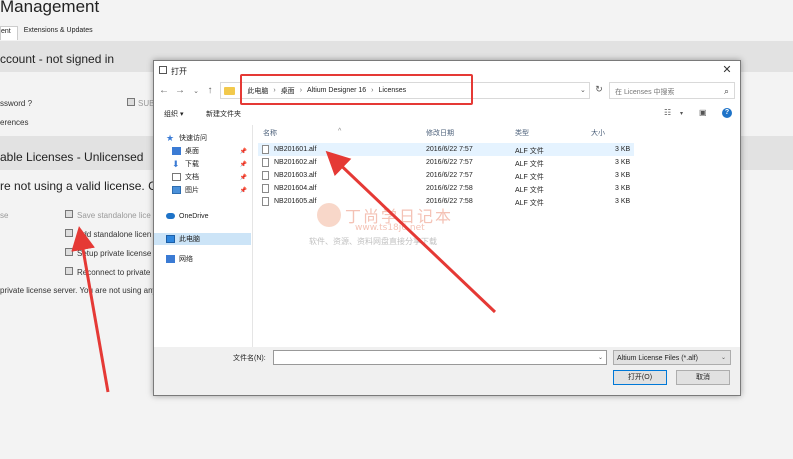  Describe the element at coordinates (726, 91) in the screenshot. I see `search-icon: ⌕` at that location.